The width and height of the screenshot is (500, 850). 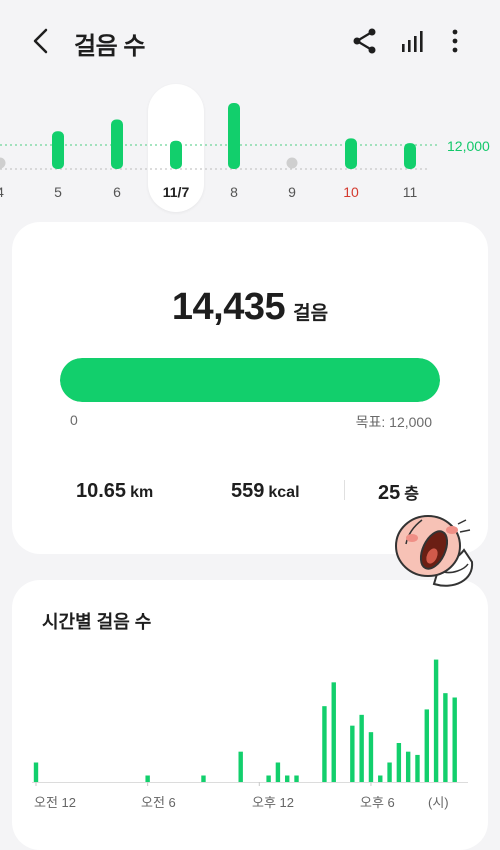 I want to click on calories-metric: 559 kcal, so click(x=265, y=491).